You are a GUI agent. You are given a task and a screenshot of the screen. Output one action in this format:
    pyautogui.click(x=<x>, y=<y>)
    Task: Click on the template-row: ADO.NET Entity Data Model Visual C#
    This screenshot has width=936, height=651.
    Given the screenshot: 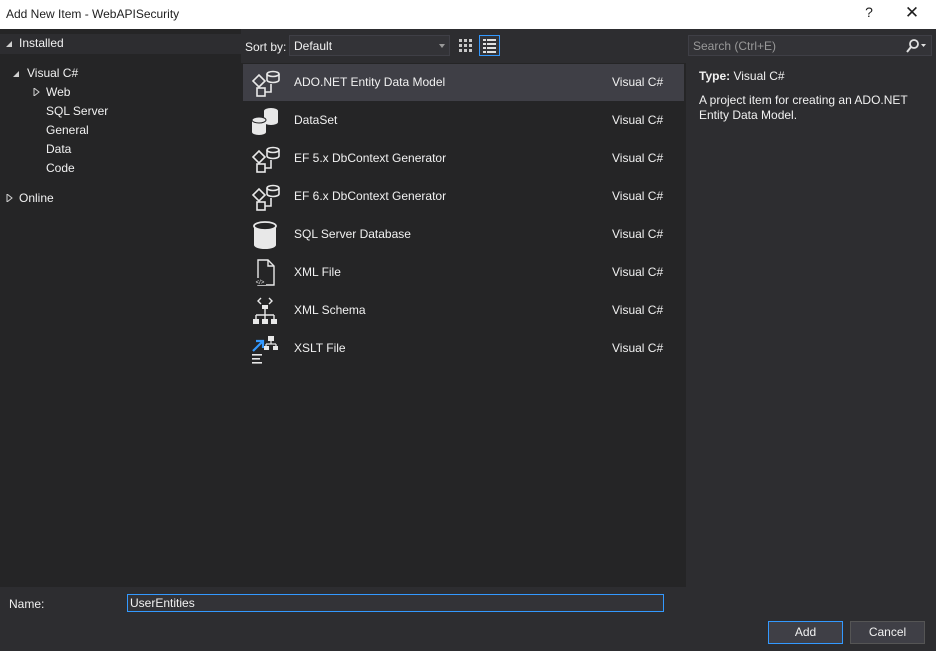 What is the action you would take?
    pyautogui.click(x=463, y=82)
    